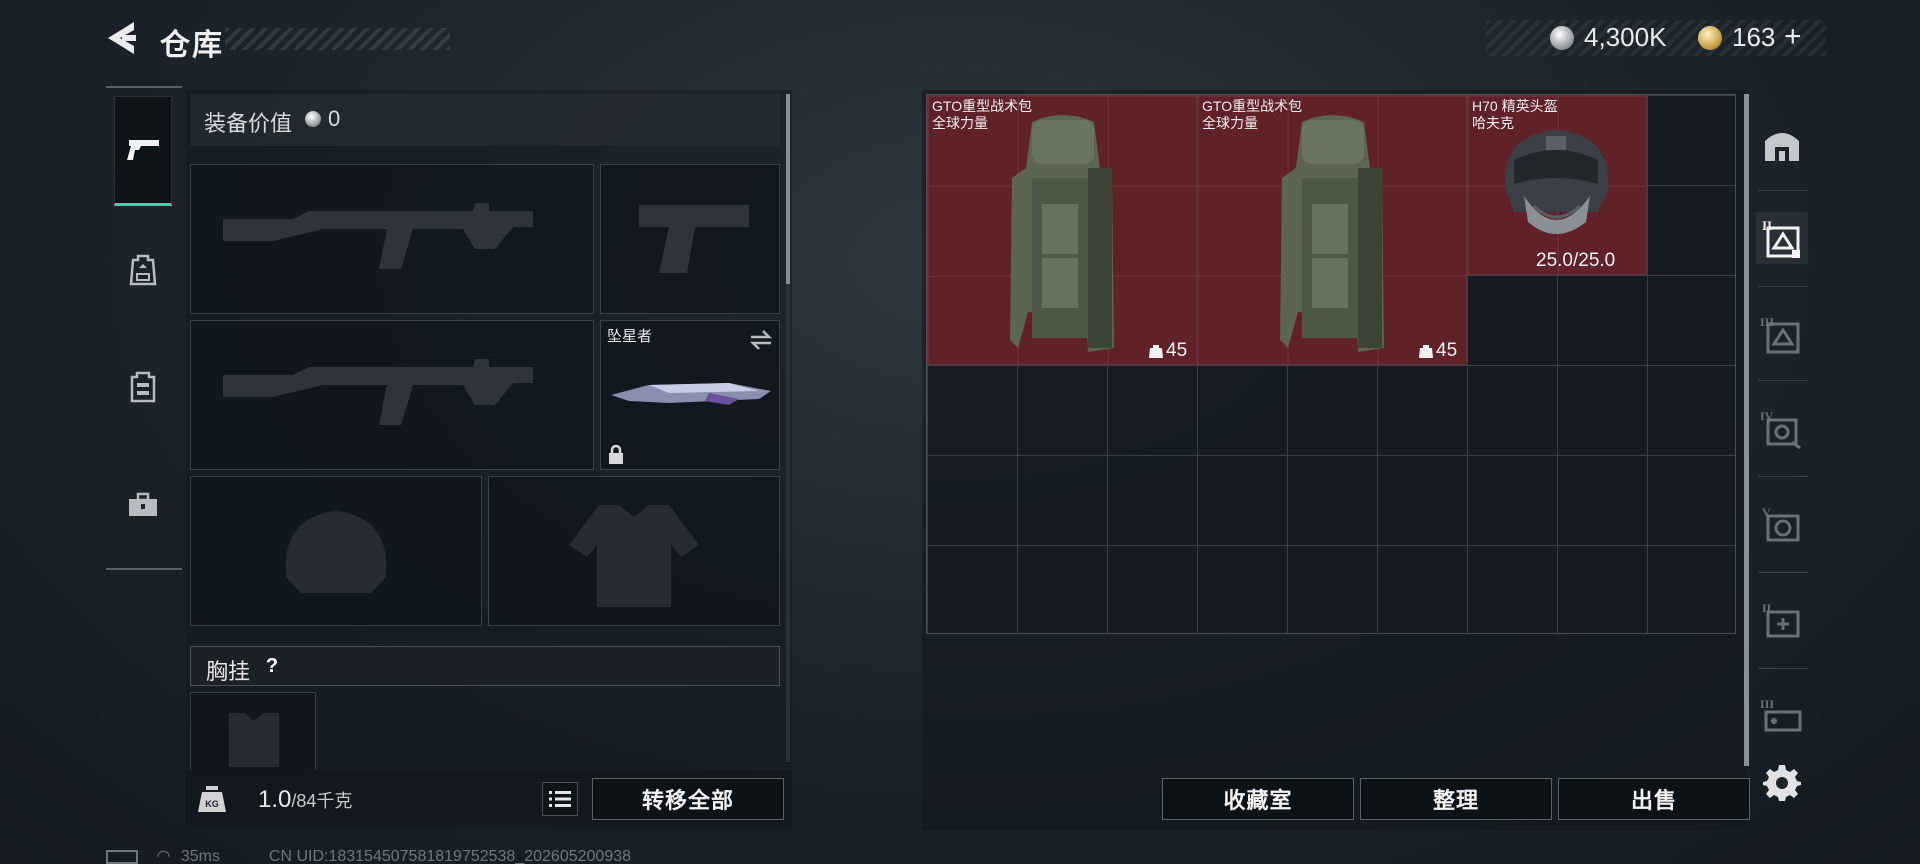 Image resolution: width=1920 pixels, height=864 pixels. I want to click on svg-text: KG, so click(212, 804).